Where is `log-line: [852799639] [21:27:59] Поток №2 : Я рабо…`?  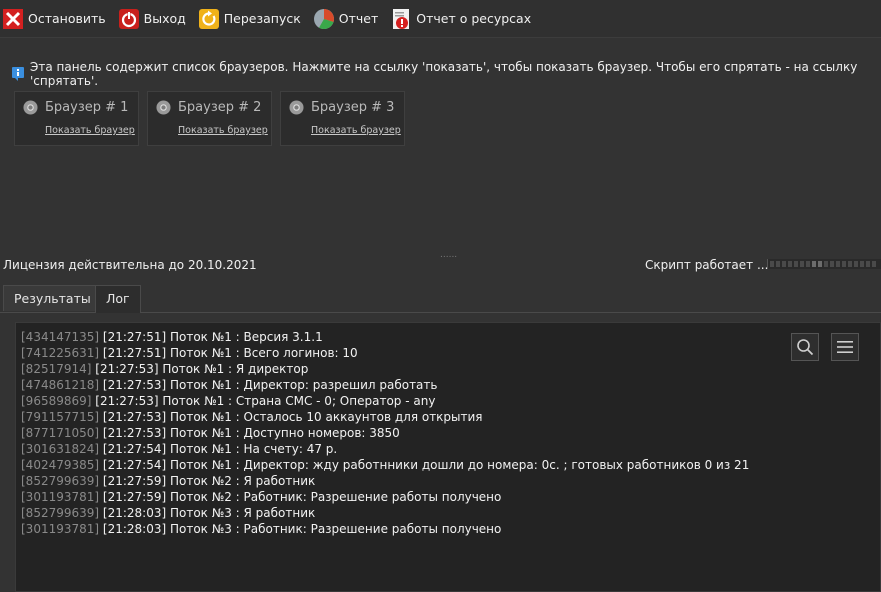 log-line: [852799639] [21:27:59] Поток №2 : Я рабо… is located at coordinates (385, 481).